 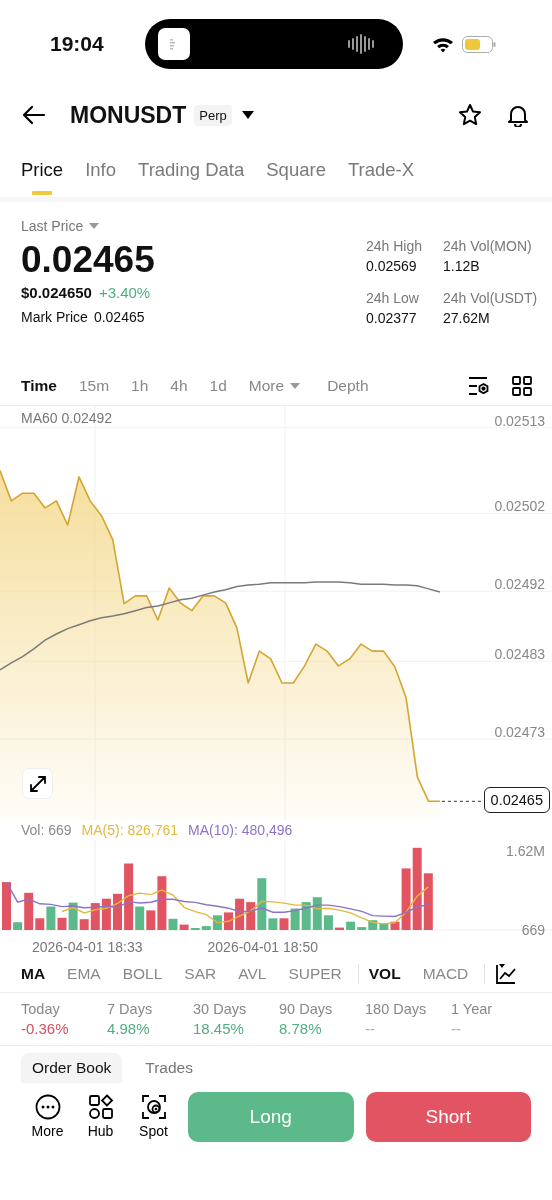 What do you see at coordinates (519, 584) in the screenshot?
I see `y-tick-label: 0.02492` at bounding box center [519, 584].